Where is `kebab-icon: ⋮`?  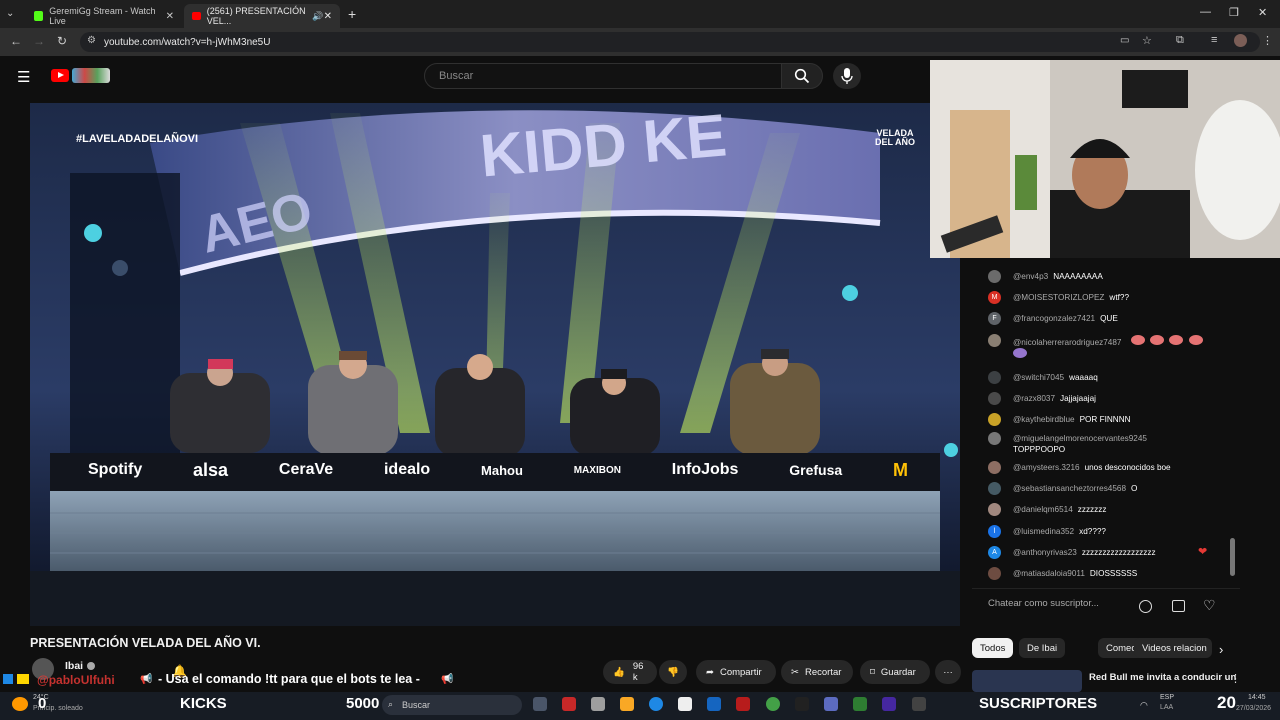
kebab-icon: ⋮ is located at coordinates (1235, 678).